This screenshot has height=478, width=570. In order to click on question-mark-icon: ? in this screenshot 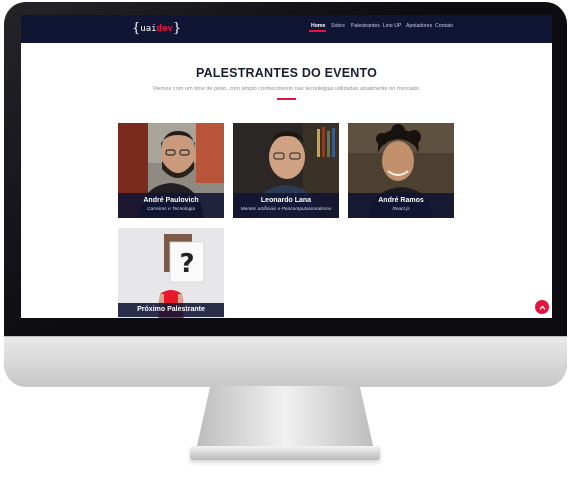, I will do `click(186, 264)`.